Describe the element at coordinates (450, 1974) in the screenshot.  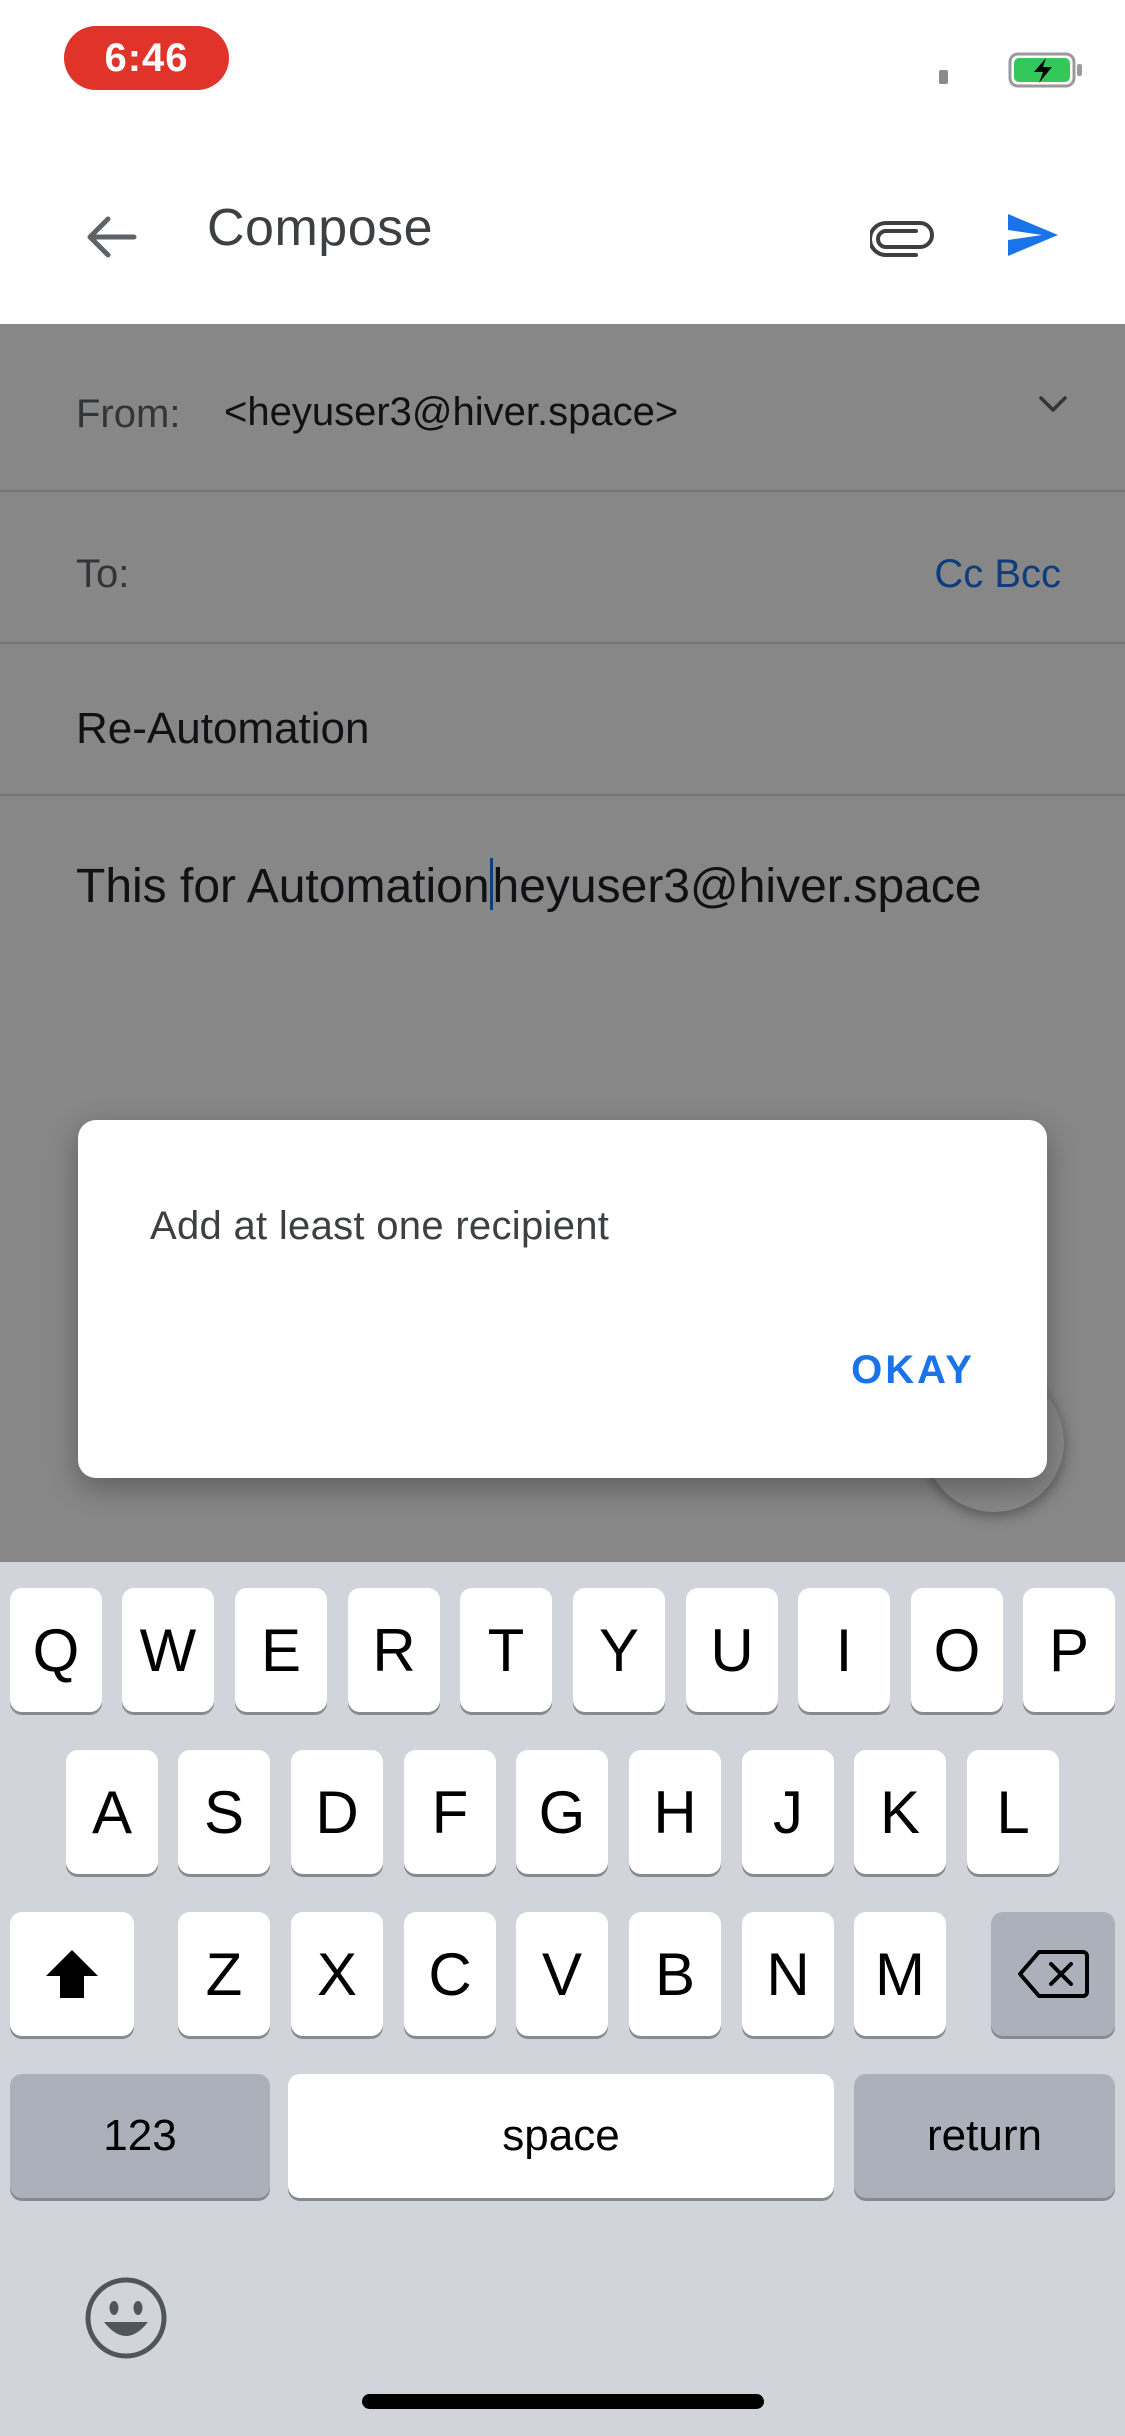
I see `key-c: C` at that location.